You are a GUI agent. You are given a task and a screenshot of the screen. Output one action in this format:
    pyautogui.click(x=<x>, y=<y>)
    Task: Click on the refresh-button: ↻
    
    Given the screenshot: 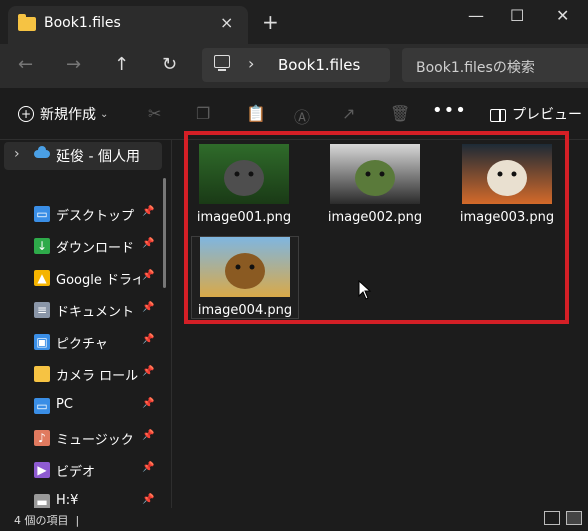 What is the action you would take?
    pyautogui.click(x=169, y=64)
    